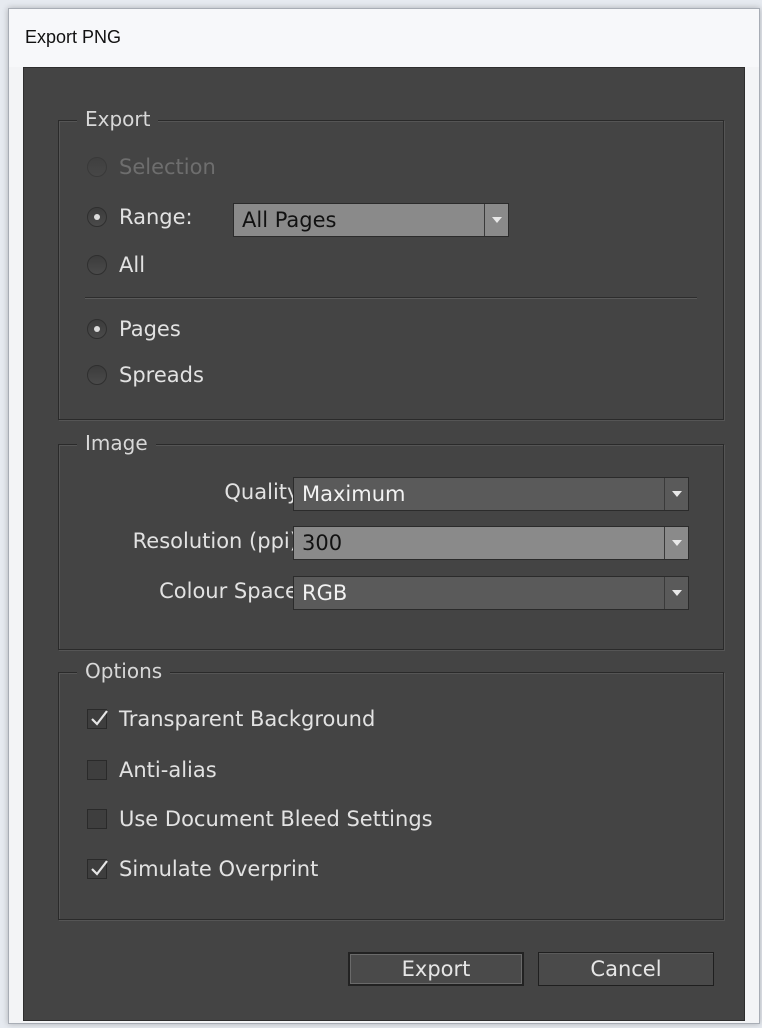 The width and height of the screenshot is (762, 1028). Describe the element at coordinates (626, 969) in the screenshot. I see `cancel-button: Cancel` at that location.